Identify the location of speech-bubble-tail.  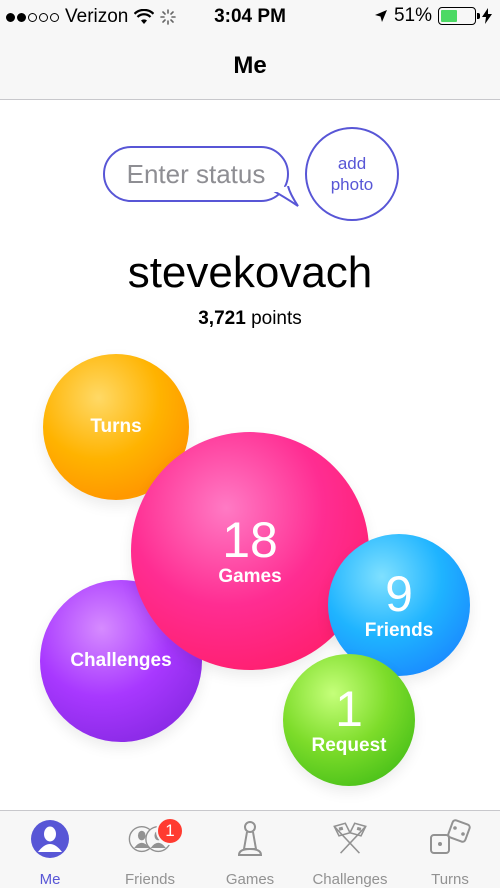
(285, 196).